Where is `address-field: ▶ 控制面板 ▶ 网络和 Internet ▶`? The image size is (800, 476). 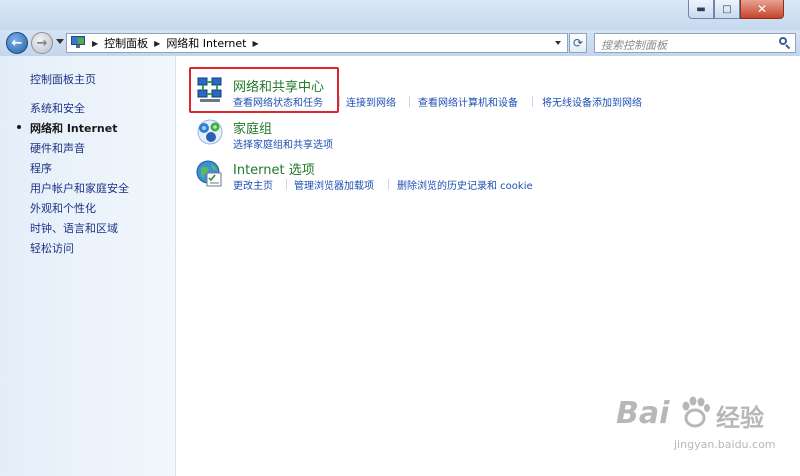
address-field: ▶ 控制面板 ▶ 网络和 Internet ▶ is located at coordinates (317, 43).